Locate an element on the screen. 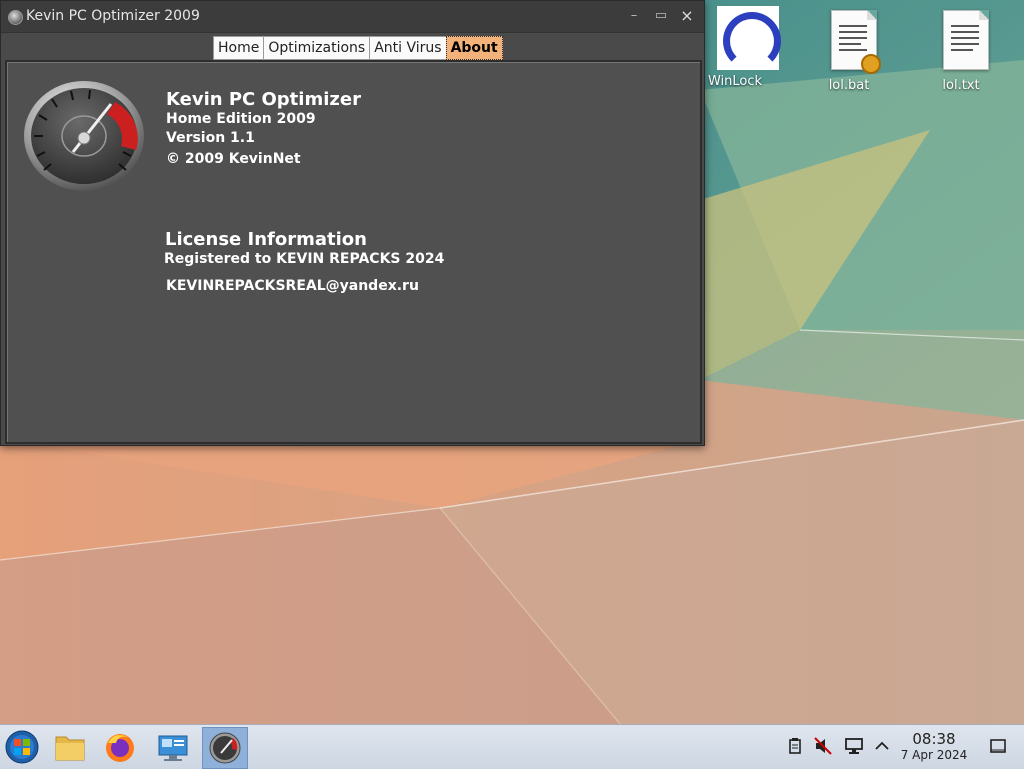  taskbar-system-button is located at coordinates (173, 747).